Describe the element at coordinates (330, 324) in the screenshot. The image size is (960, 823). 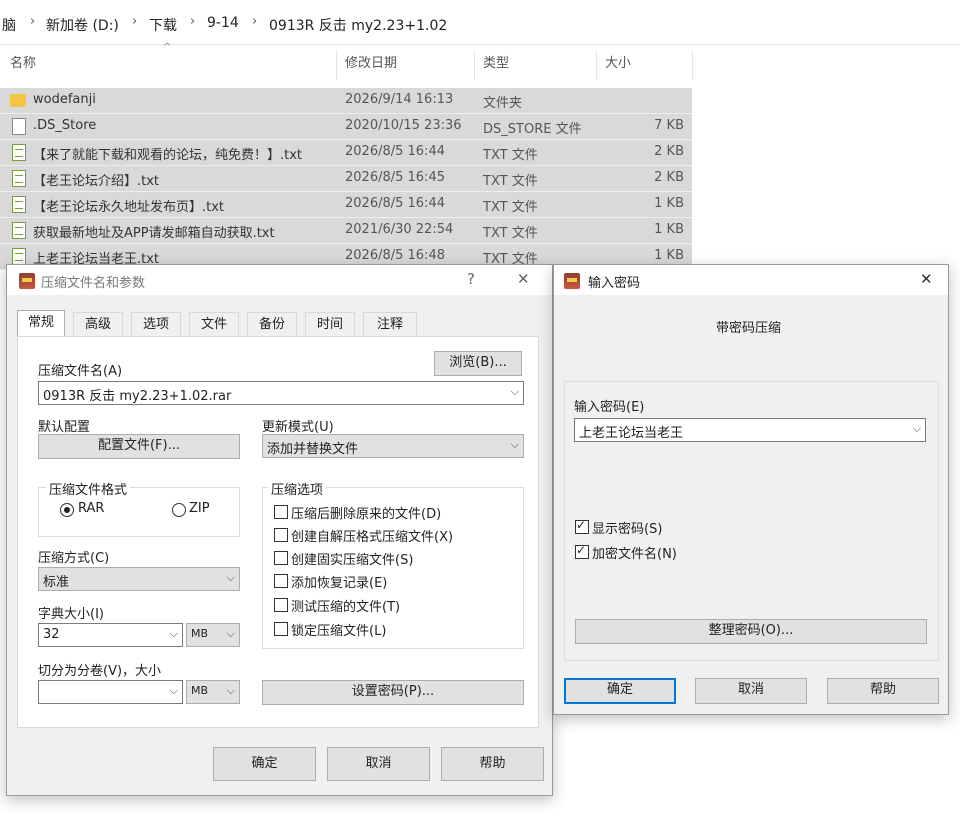
I see `tab-time: 时间` at that location.